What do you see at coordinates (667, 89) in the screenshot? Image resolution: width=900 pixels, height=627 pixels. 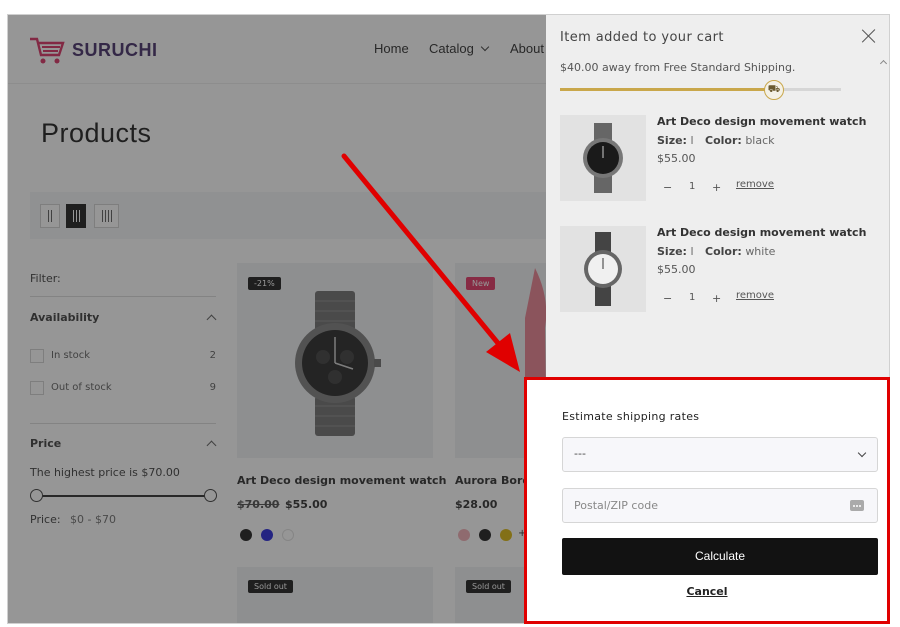 I see `shipping-progress-fill` at bounding box center [667, 89].